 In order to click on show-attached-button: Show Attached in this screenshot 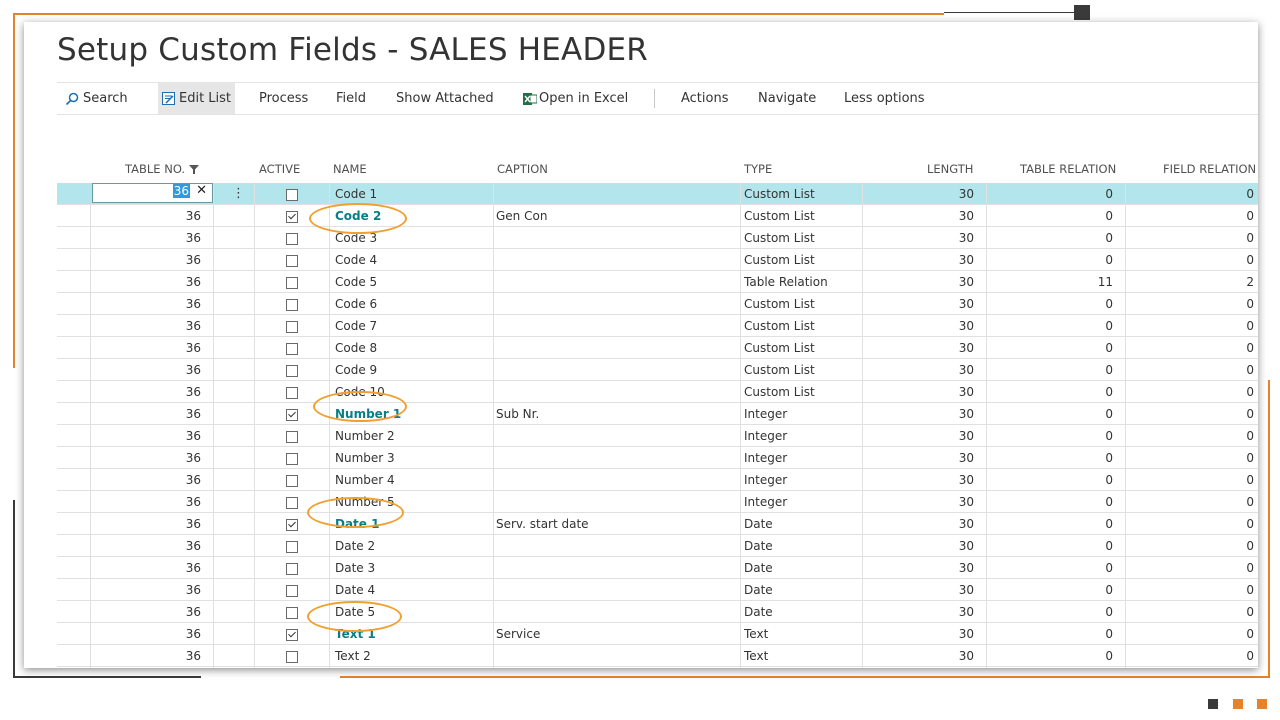, I will do `click(445, 98)`.